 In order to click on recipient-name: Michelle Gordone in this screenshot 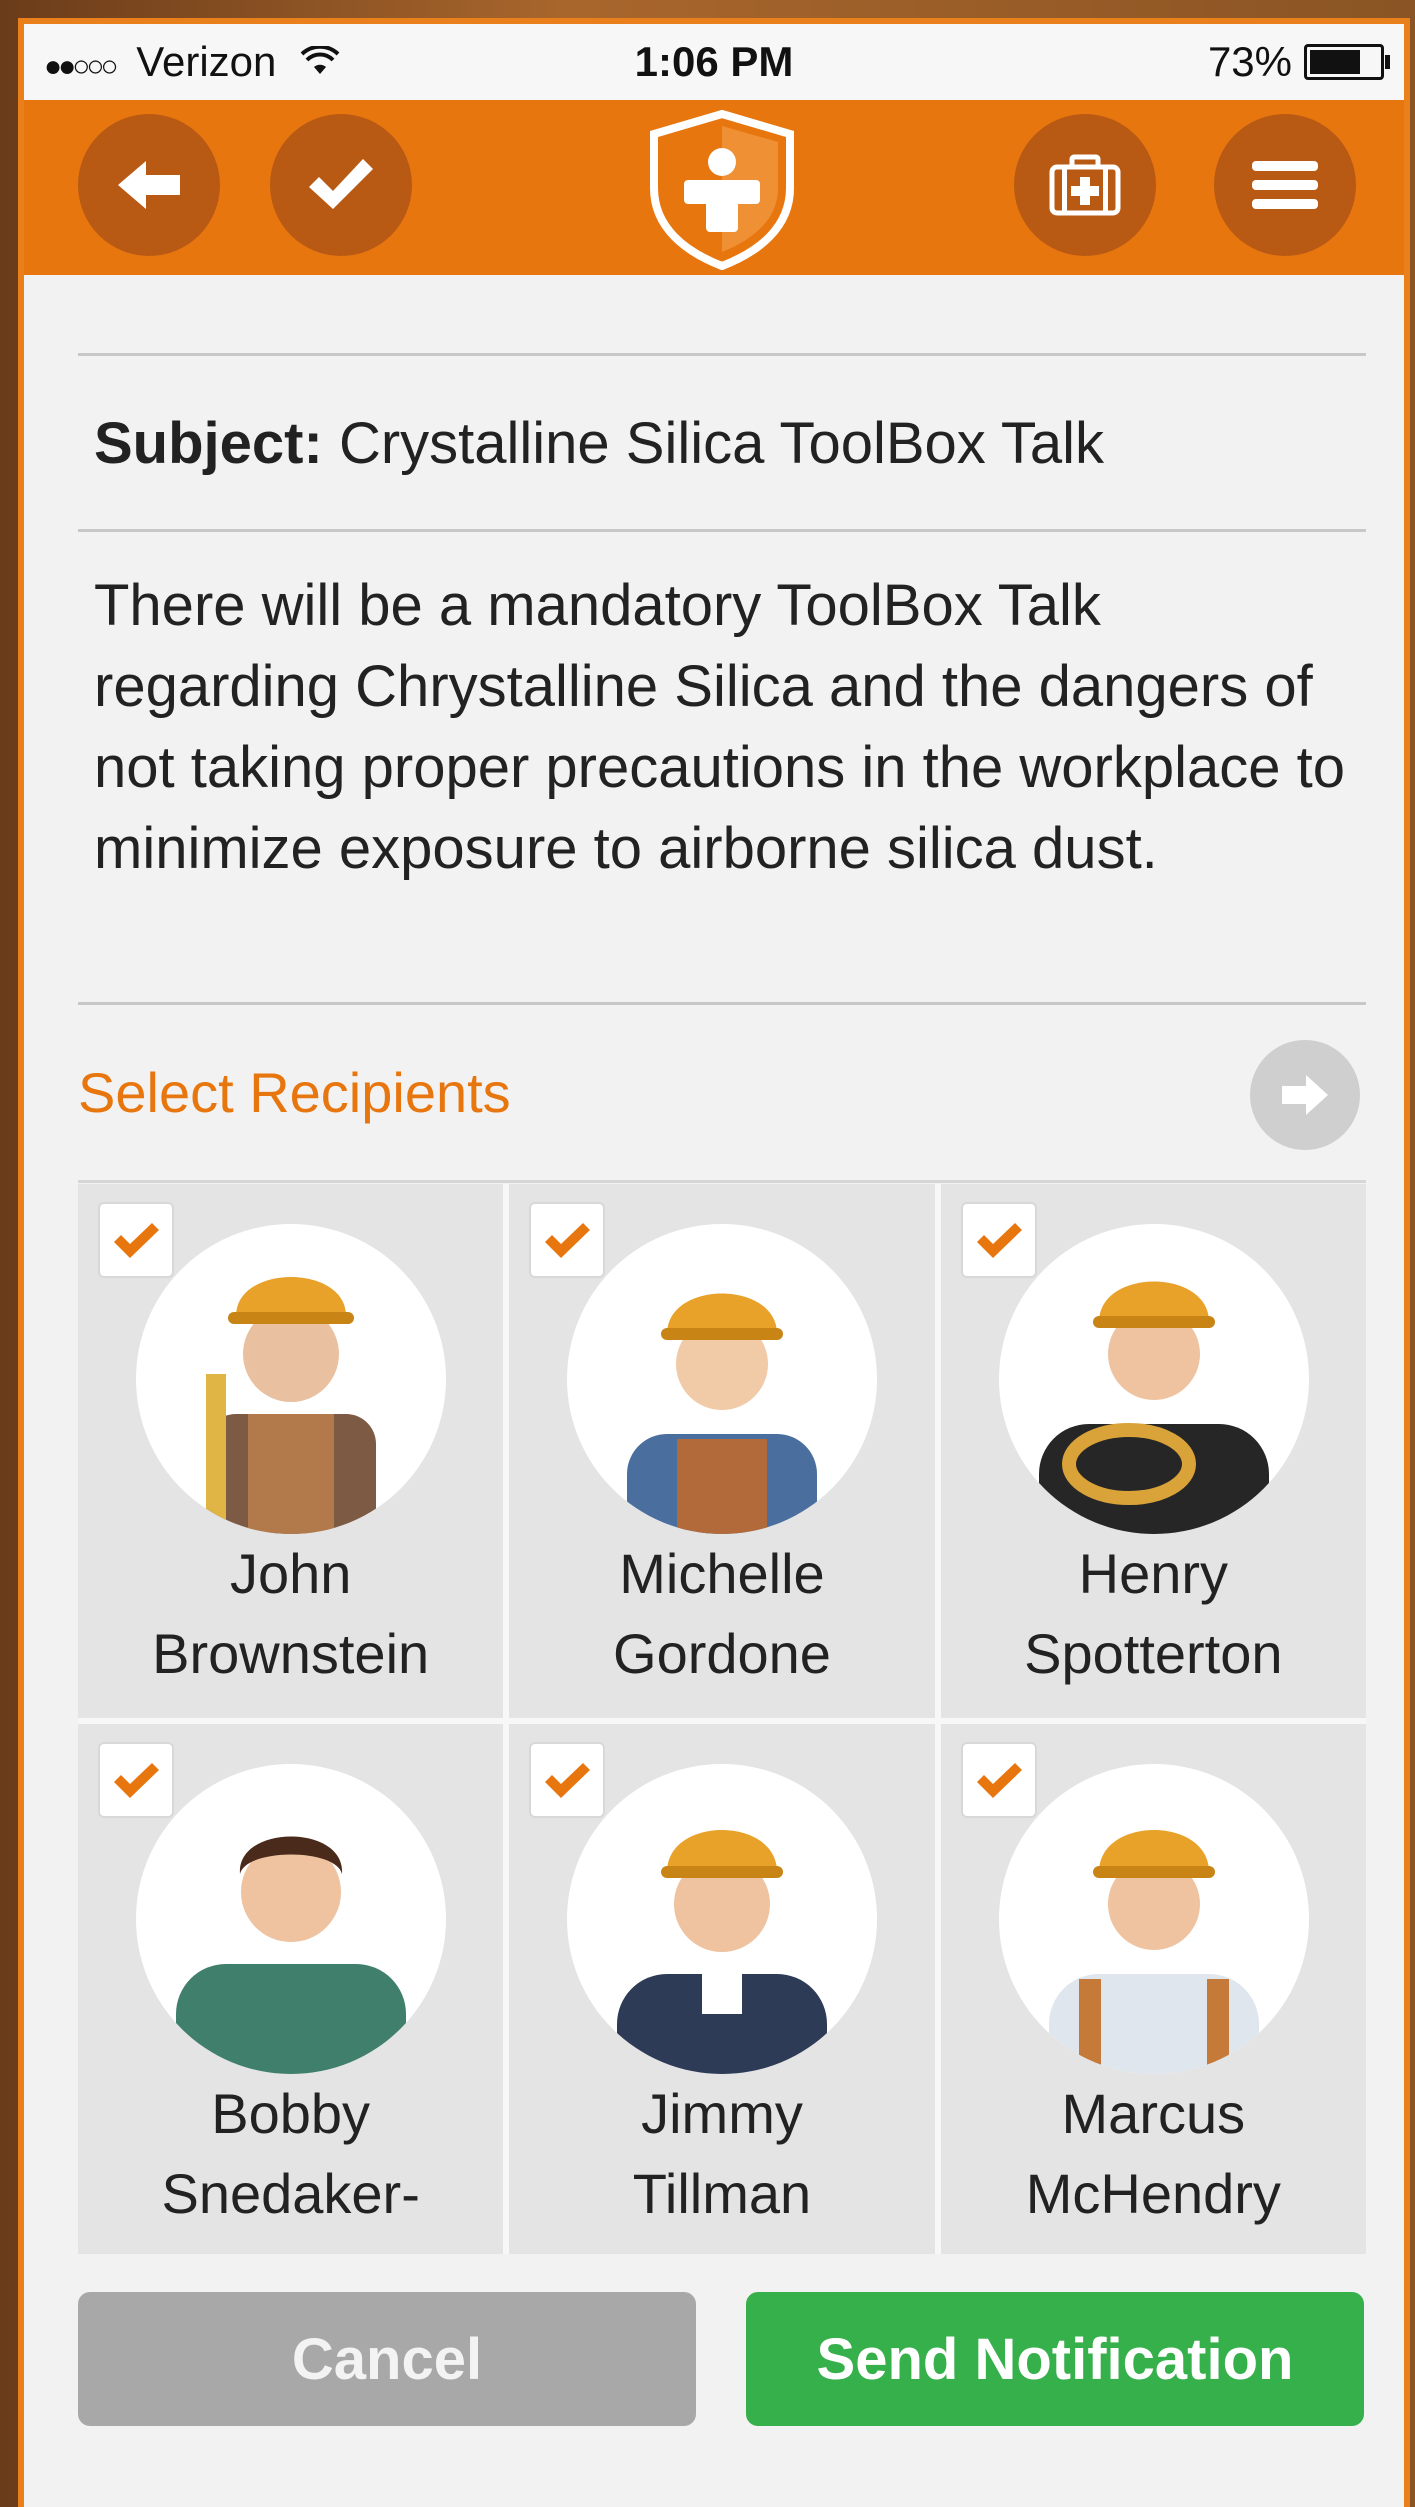, I will do `click(722, 1613)`.